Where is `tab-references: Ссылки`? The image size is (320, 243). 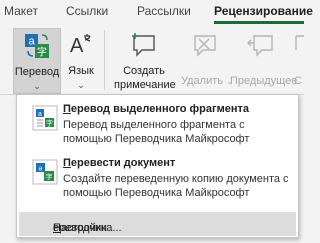
tab-references: Ссылки is located at coordinates (87, 11).